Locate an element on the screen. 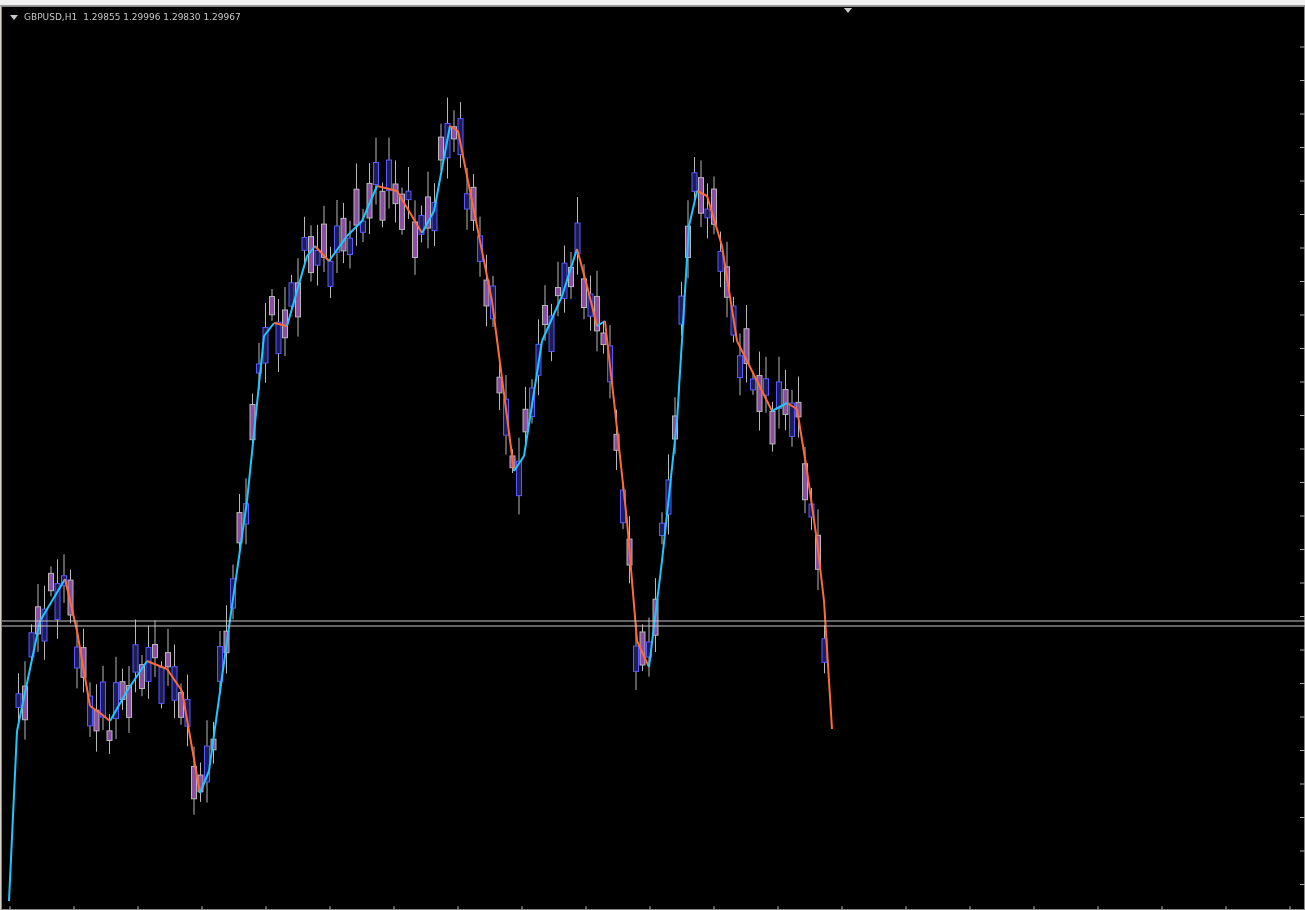 The height and width of the screenshot is (910, 1305). price-quote: 1.29855 1.29996 1.29830 1.29967 is located at coordinates (162, 17).